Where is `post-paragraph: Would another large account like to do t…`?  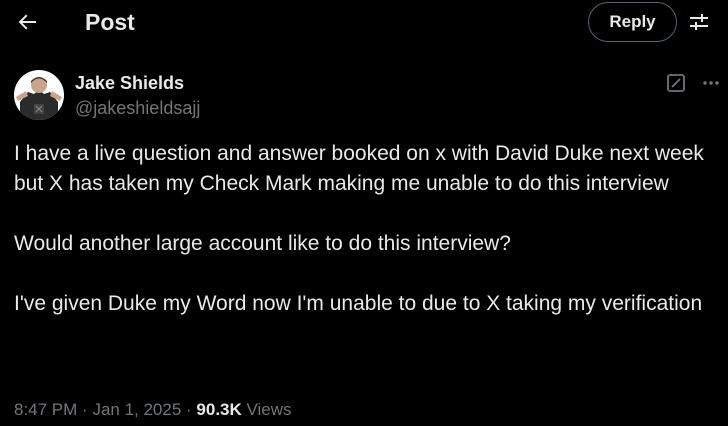 post-paragraph: Would another large account like to do t… is located at coordinates (262, 243).